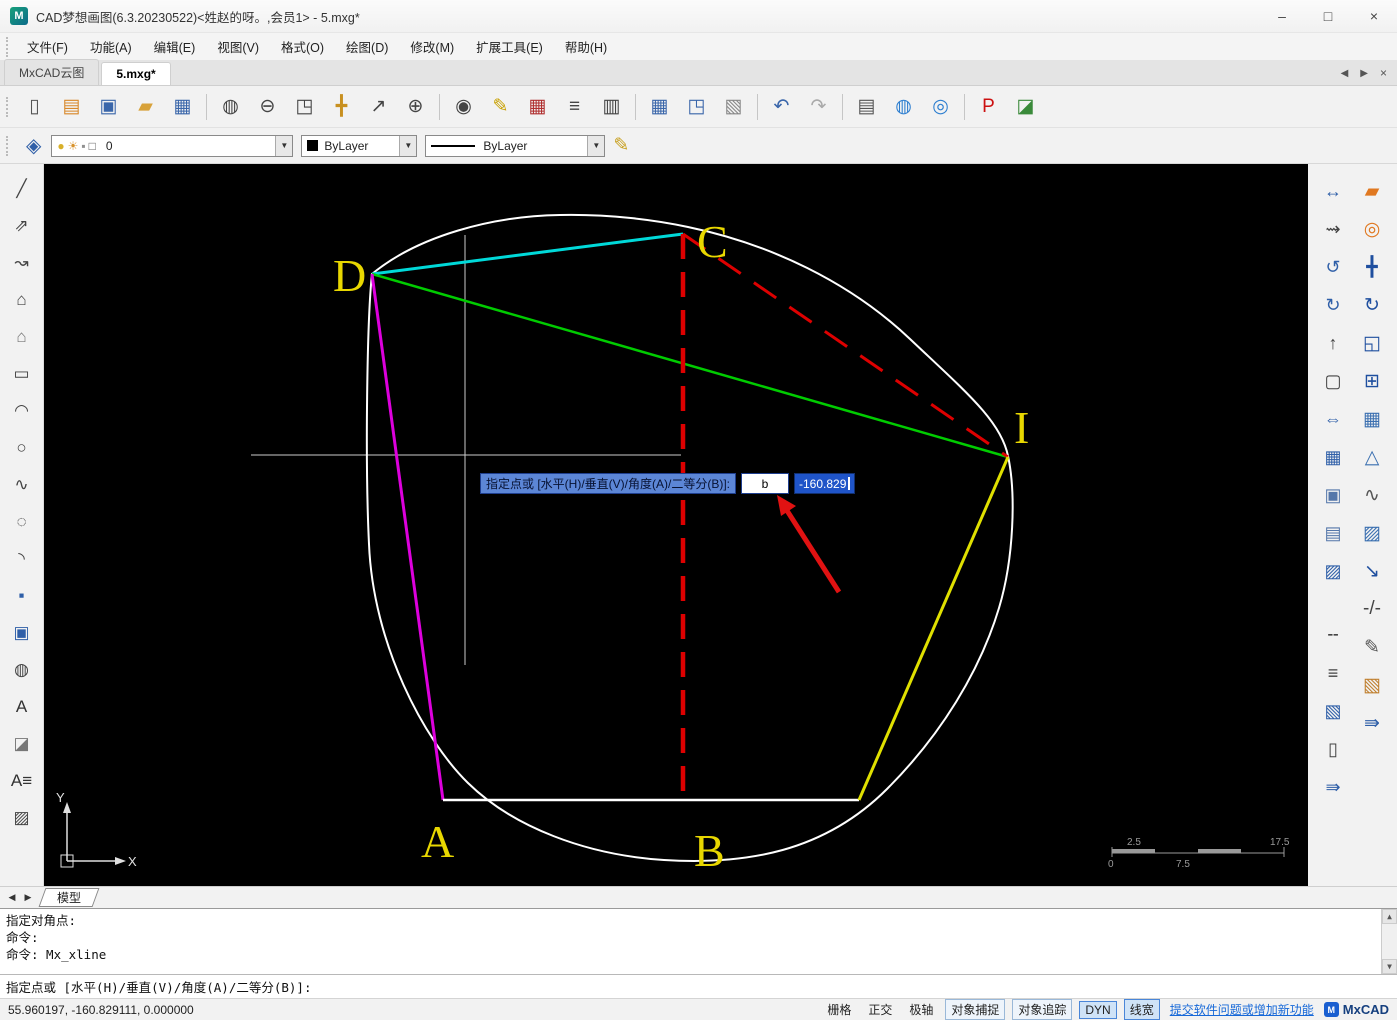  I want to click on toggle-ortho: 正交, so click(880, 1009).